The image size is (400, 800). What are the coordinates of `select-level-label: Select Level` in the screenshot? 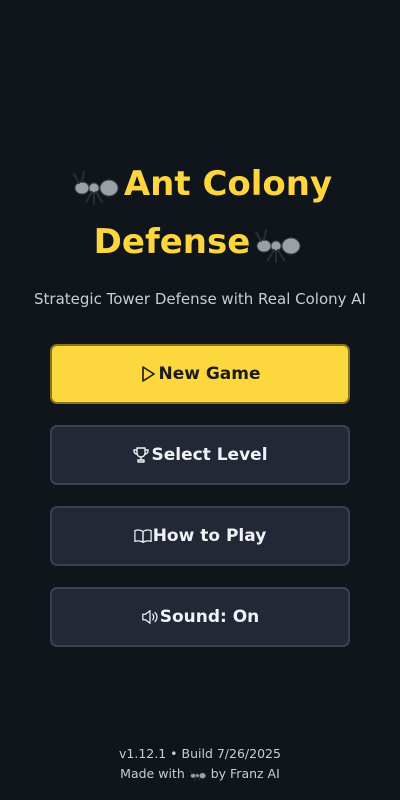 It's located at (209, 455).